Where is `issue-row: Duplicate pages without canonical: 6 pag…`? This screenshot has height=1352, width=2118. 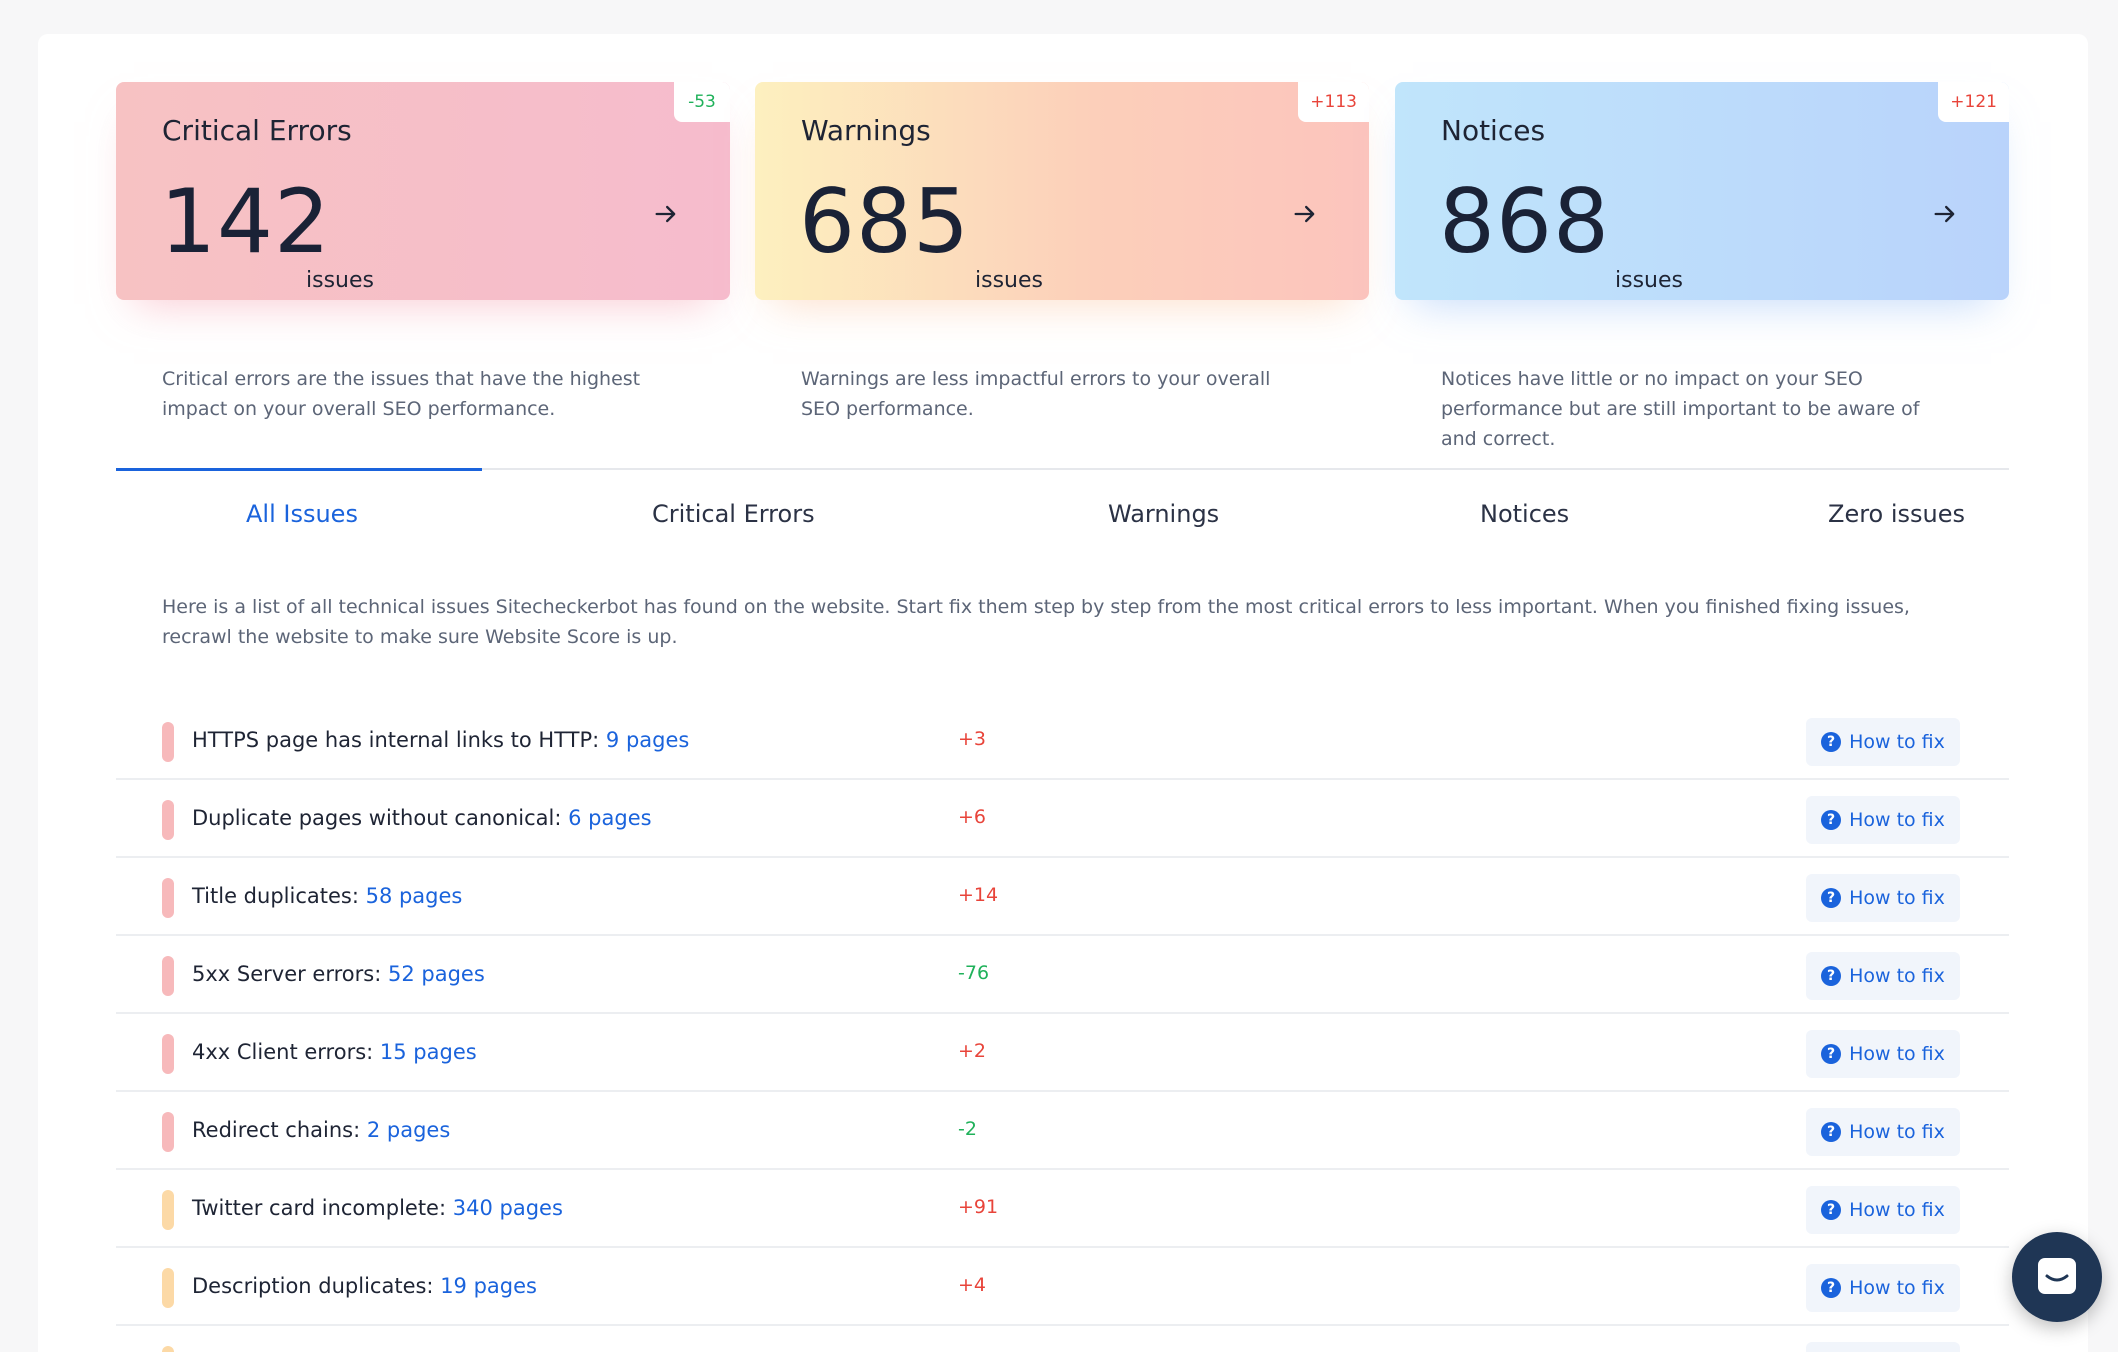 issue-row: Duplicate pages without canonical: 6 pag… is located at coordinates (1062, 819).